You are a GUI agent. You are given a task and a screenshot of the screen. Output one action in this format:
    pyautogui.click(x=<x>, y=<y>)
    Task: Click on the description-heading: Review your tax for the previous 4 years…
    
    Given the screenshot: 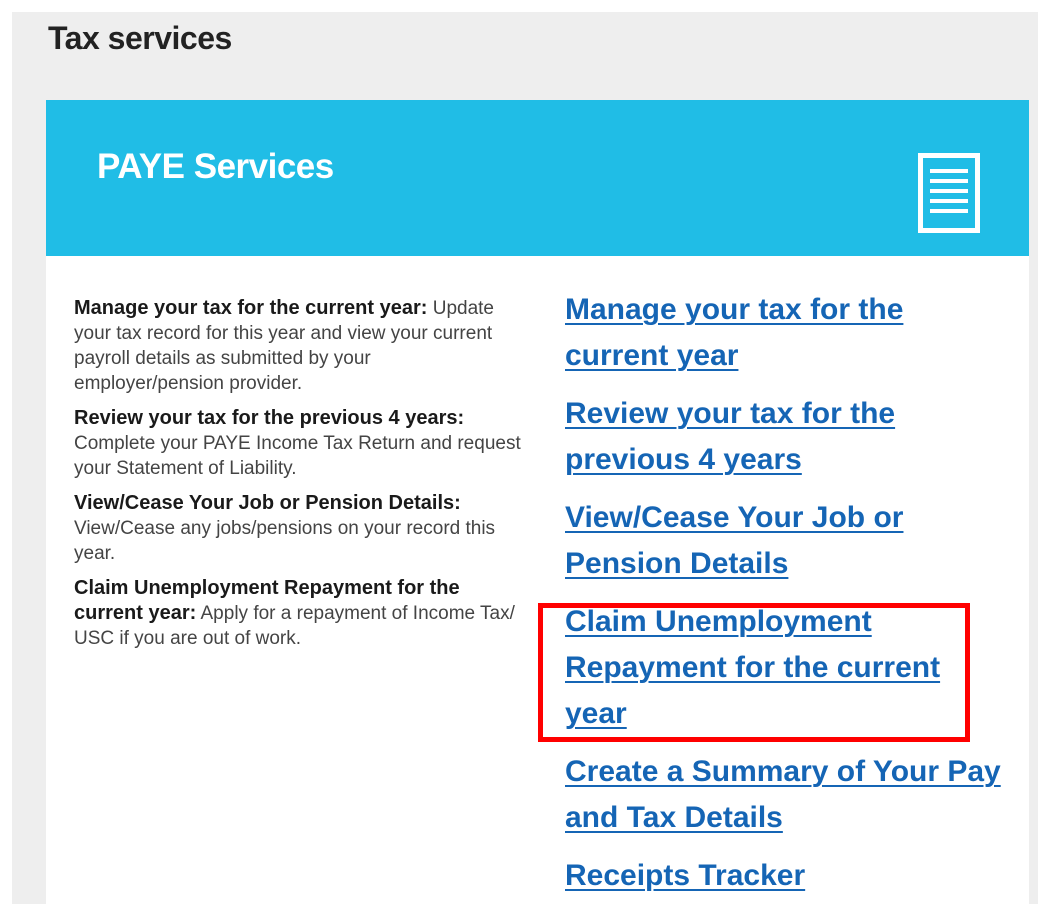 What is the action you would take?
    pyautogui.click(x=269, y=418)
    